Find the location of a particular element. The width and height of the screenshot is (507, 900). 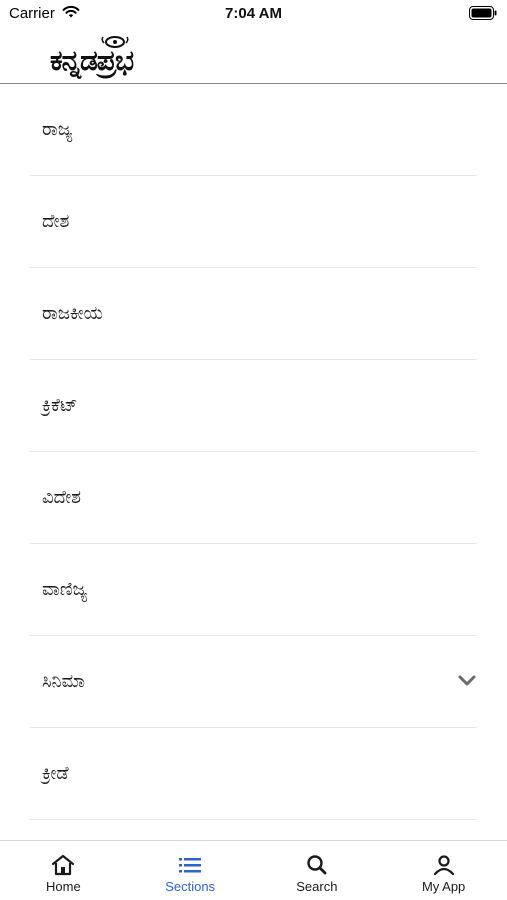

tab-sections: Sections is located at coordinates (190, 870).